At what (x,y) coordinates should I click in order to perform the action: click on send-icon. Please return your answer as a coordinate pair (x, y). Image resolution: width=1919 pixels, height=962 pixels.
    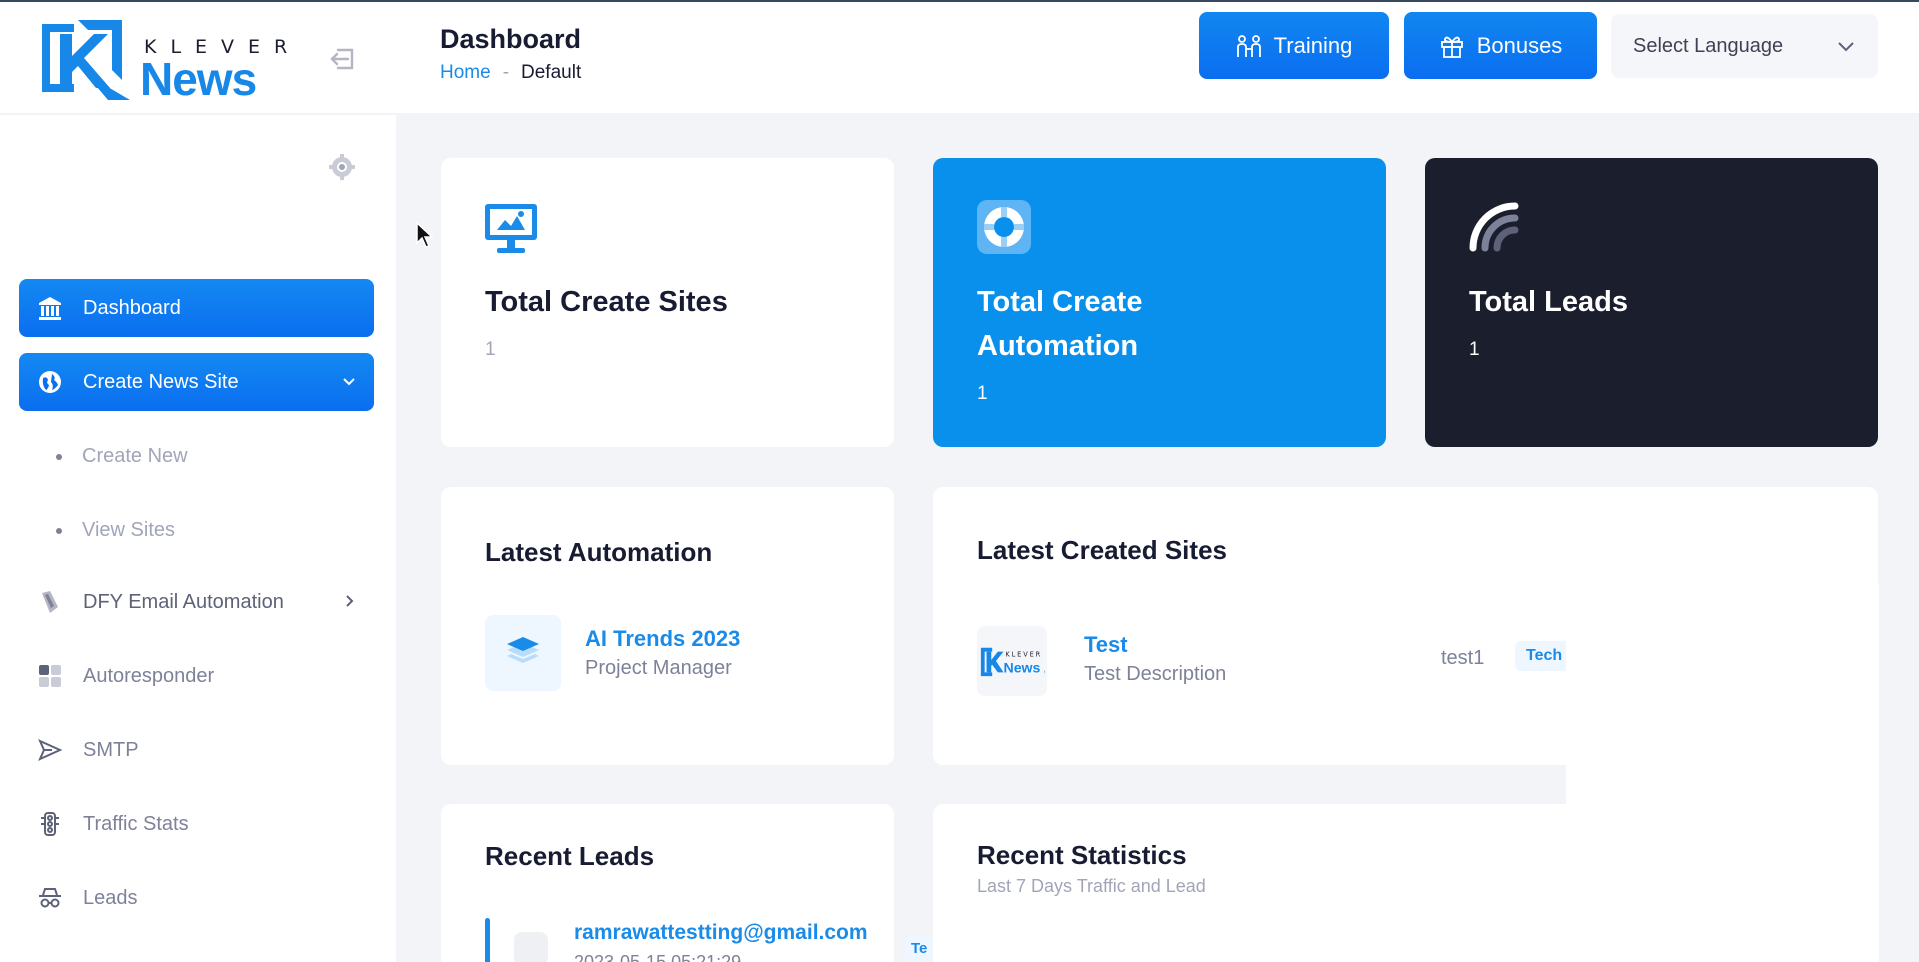
    Looking at the image, I should click on (50, 750).